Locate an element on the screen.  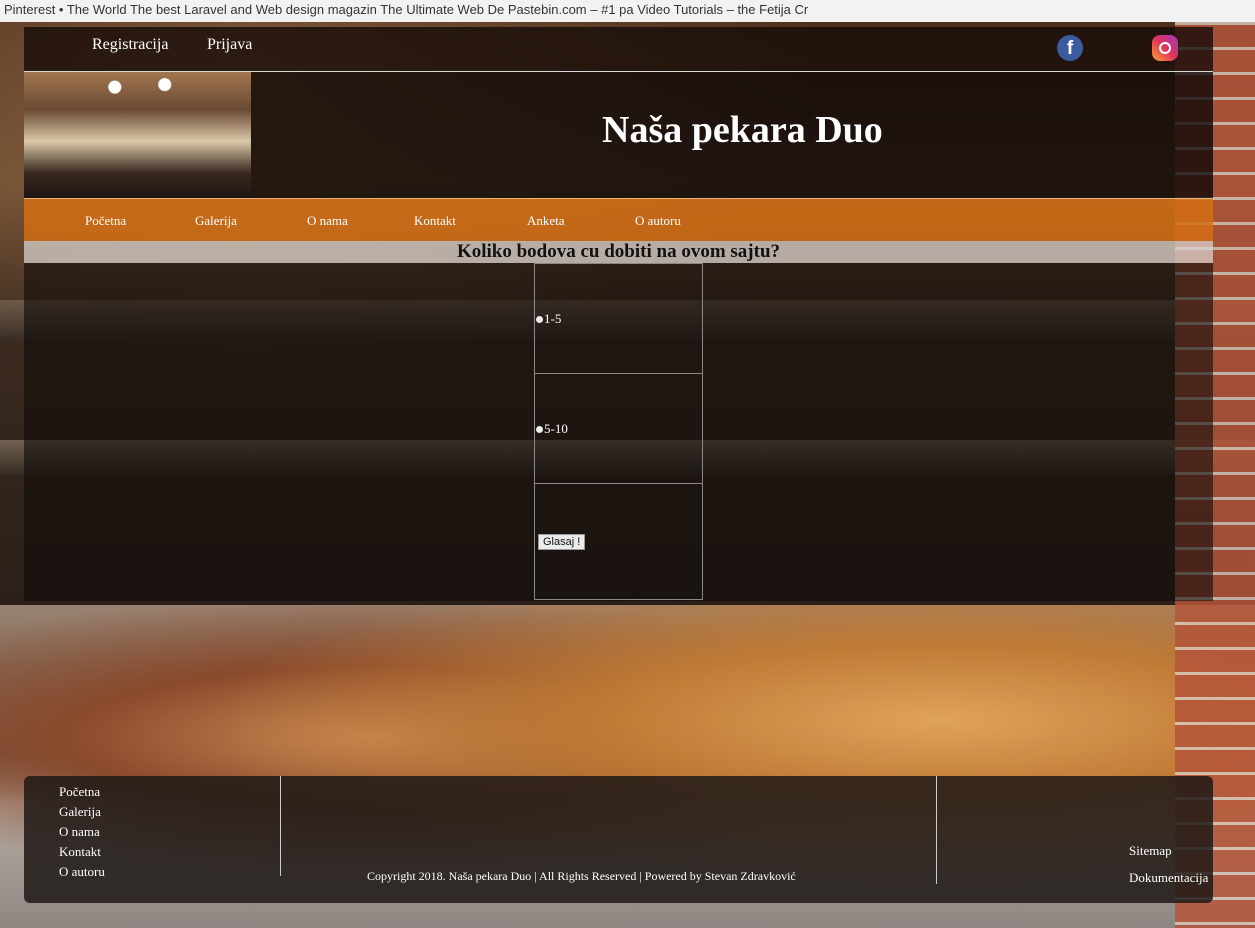
site-header: Naša pekara Duo is located at coordinates (618, 135).